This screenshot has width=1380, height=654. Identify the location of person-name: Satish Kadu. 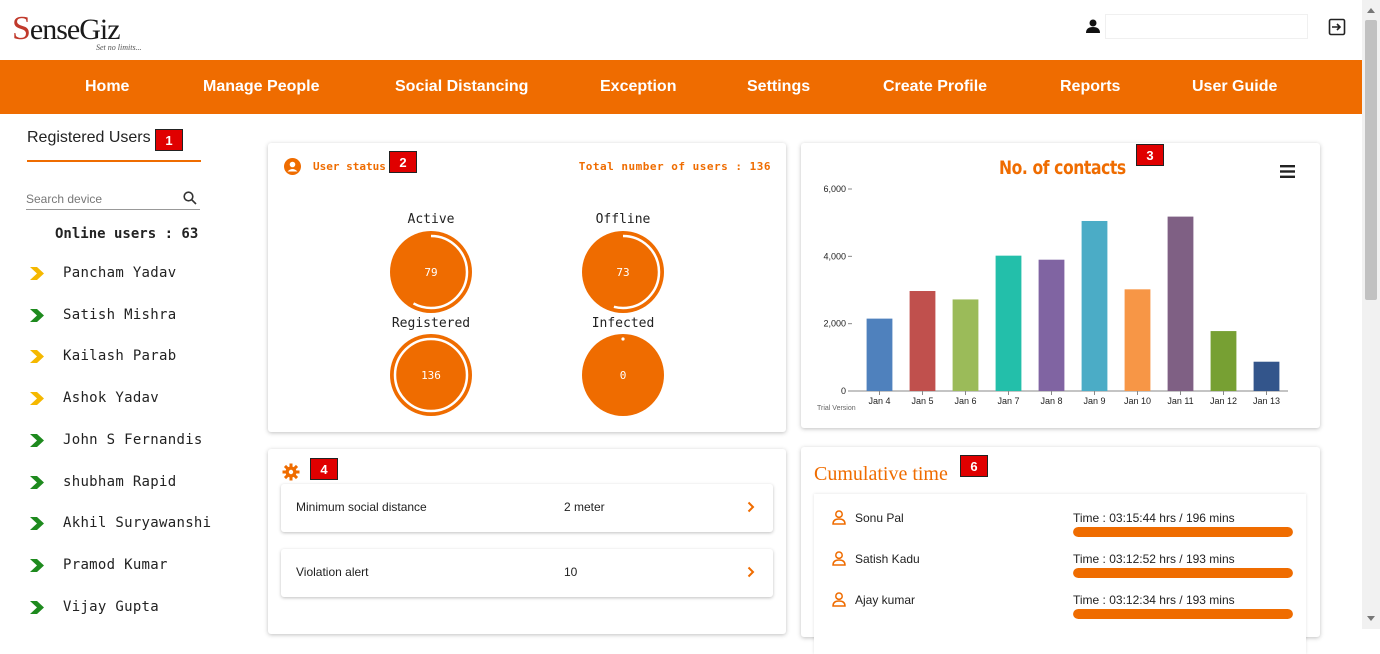
(887, 559).